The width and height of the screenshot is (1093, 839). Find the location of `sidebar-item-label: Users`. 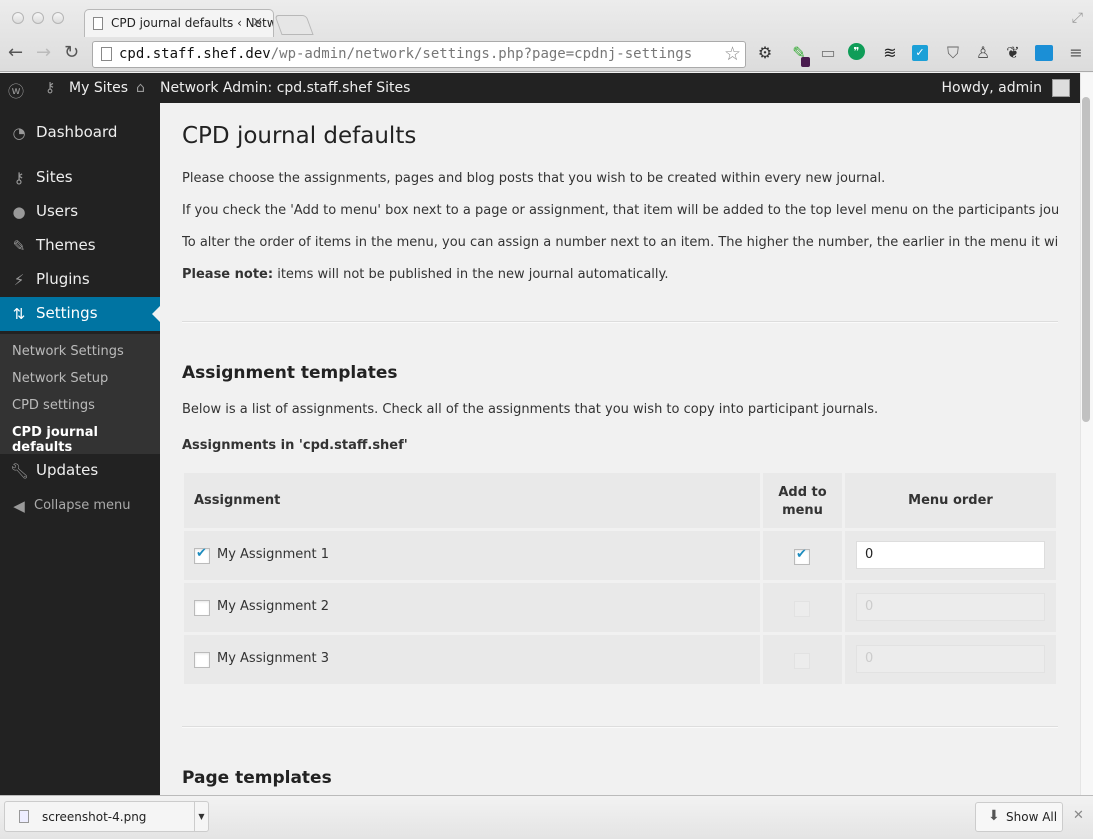

sidebar-item-label: Users is located at coordinates (57, 211).